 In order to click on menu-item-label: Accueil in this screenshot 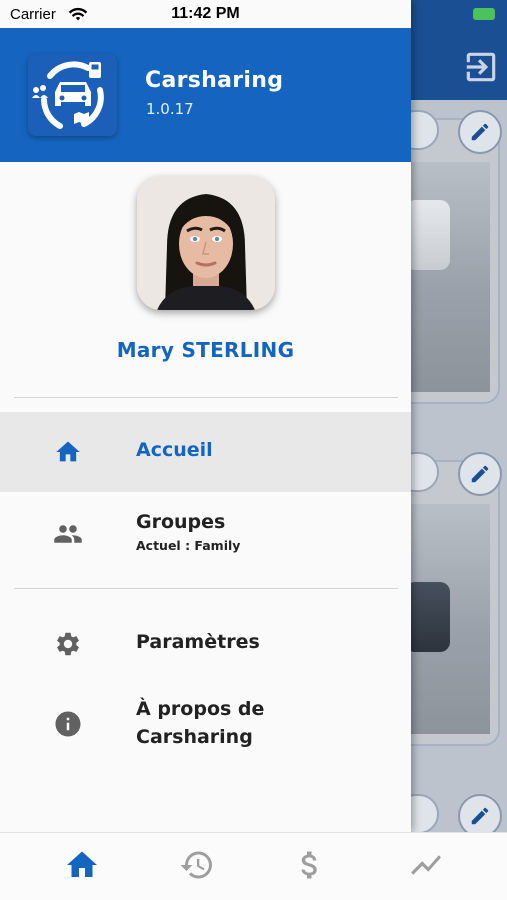, I will do `click(174, 450)`.